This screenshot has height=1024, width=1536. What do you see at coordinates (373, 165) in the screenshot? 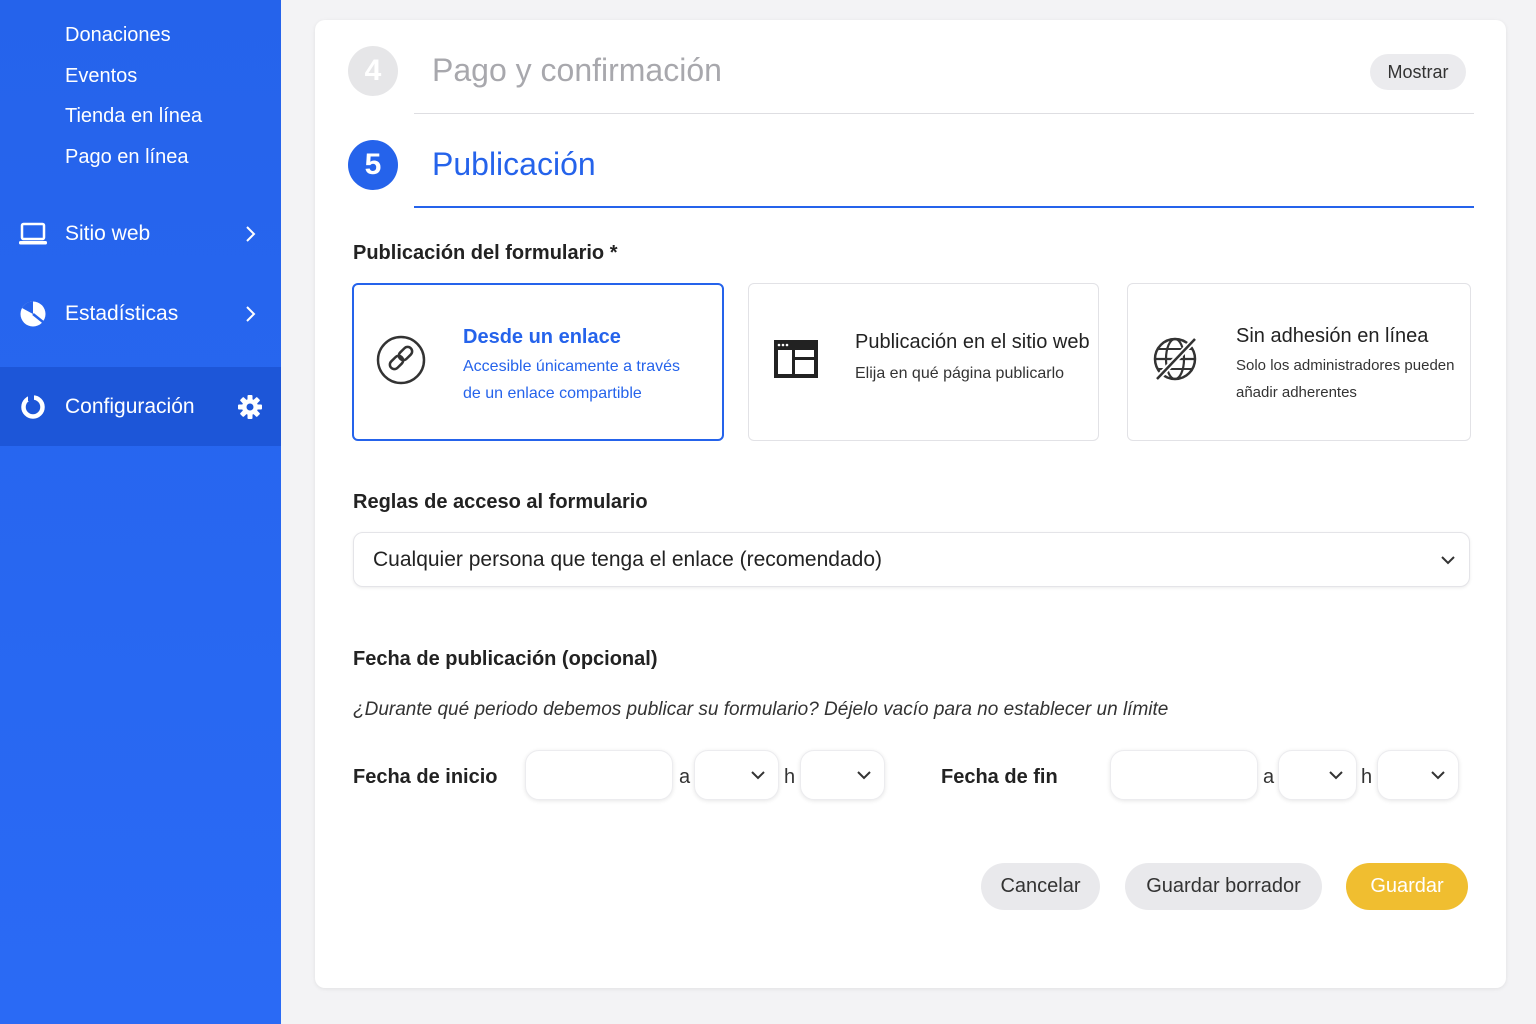
I see `step-5-number: 5` at bounding box center [373, 165].